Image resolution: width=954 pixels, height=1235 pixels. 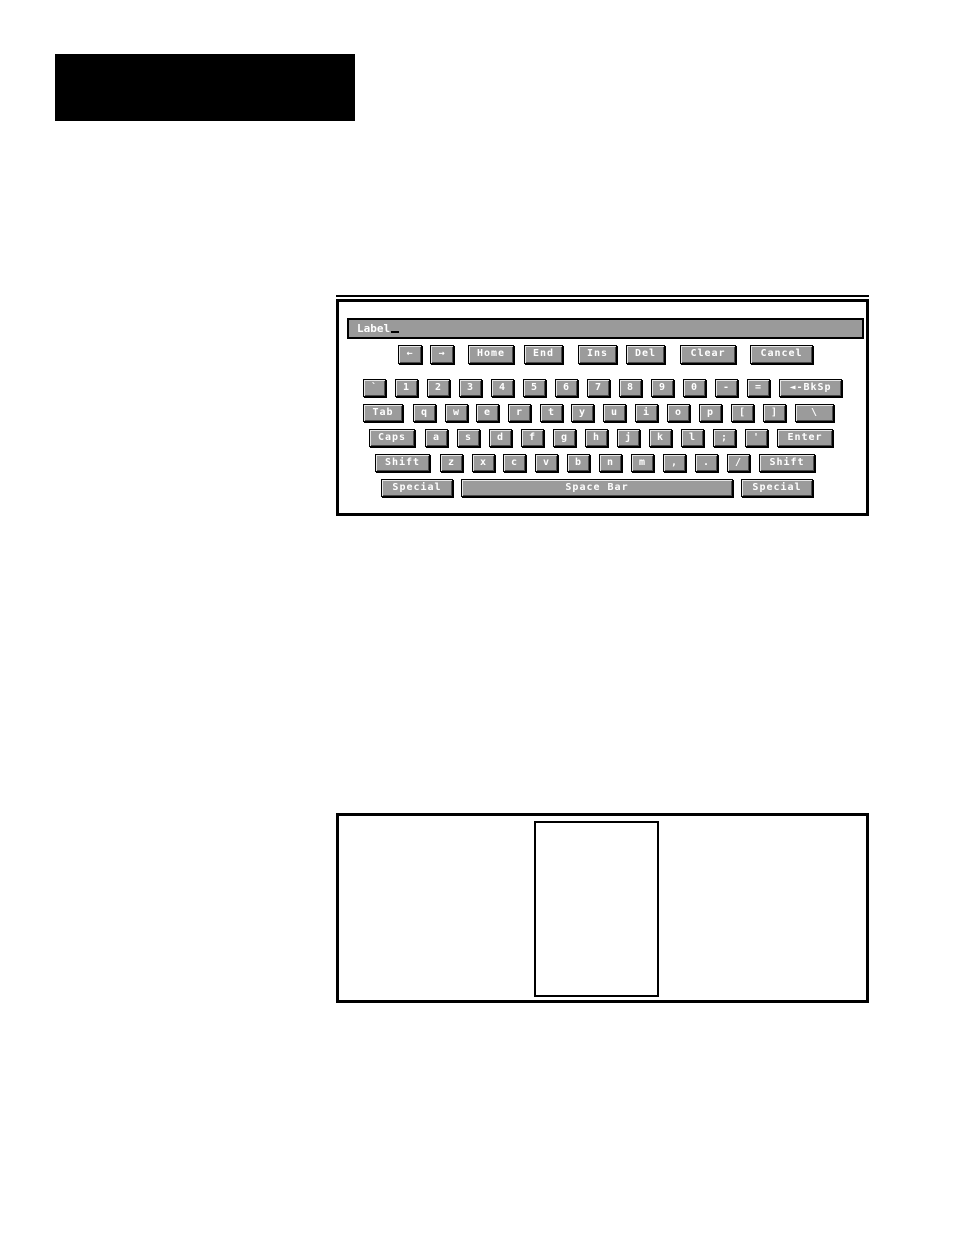 What do you see at coordinates (662, 388) in the screenshot?
I see `key-9: 9` at bounding box center [662, 388].